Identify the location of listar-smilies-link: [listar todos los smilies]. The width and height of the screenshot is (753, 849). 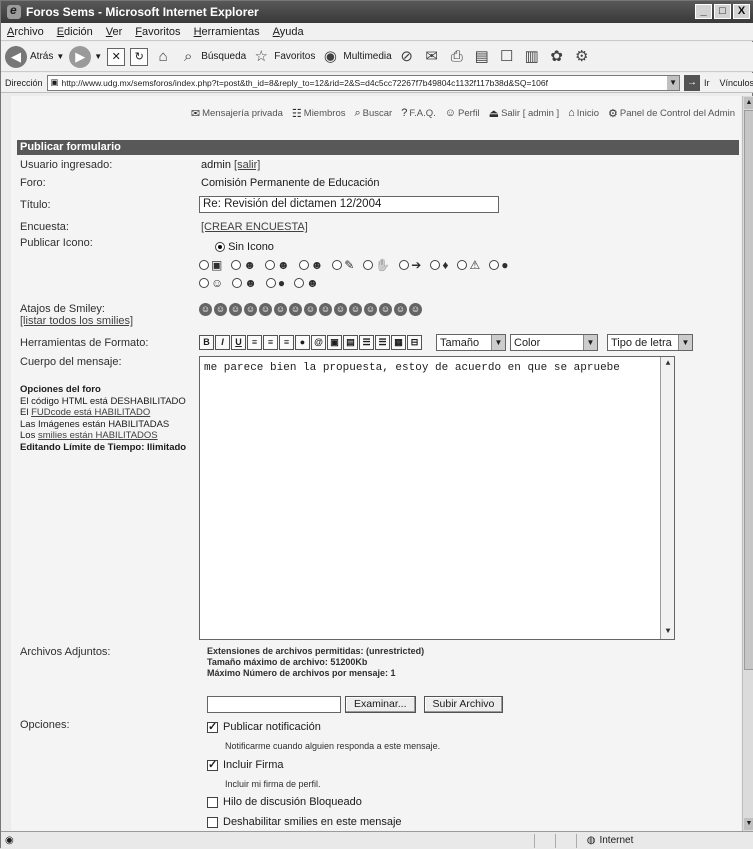
(76, 321).